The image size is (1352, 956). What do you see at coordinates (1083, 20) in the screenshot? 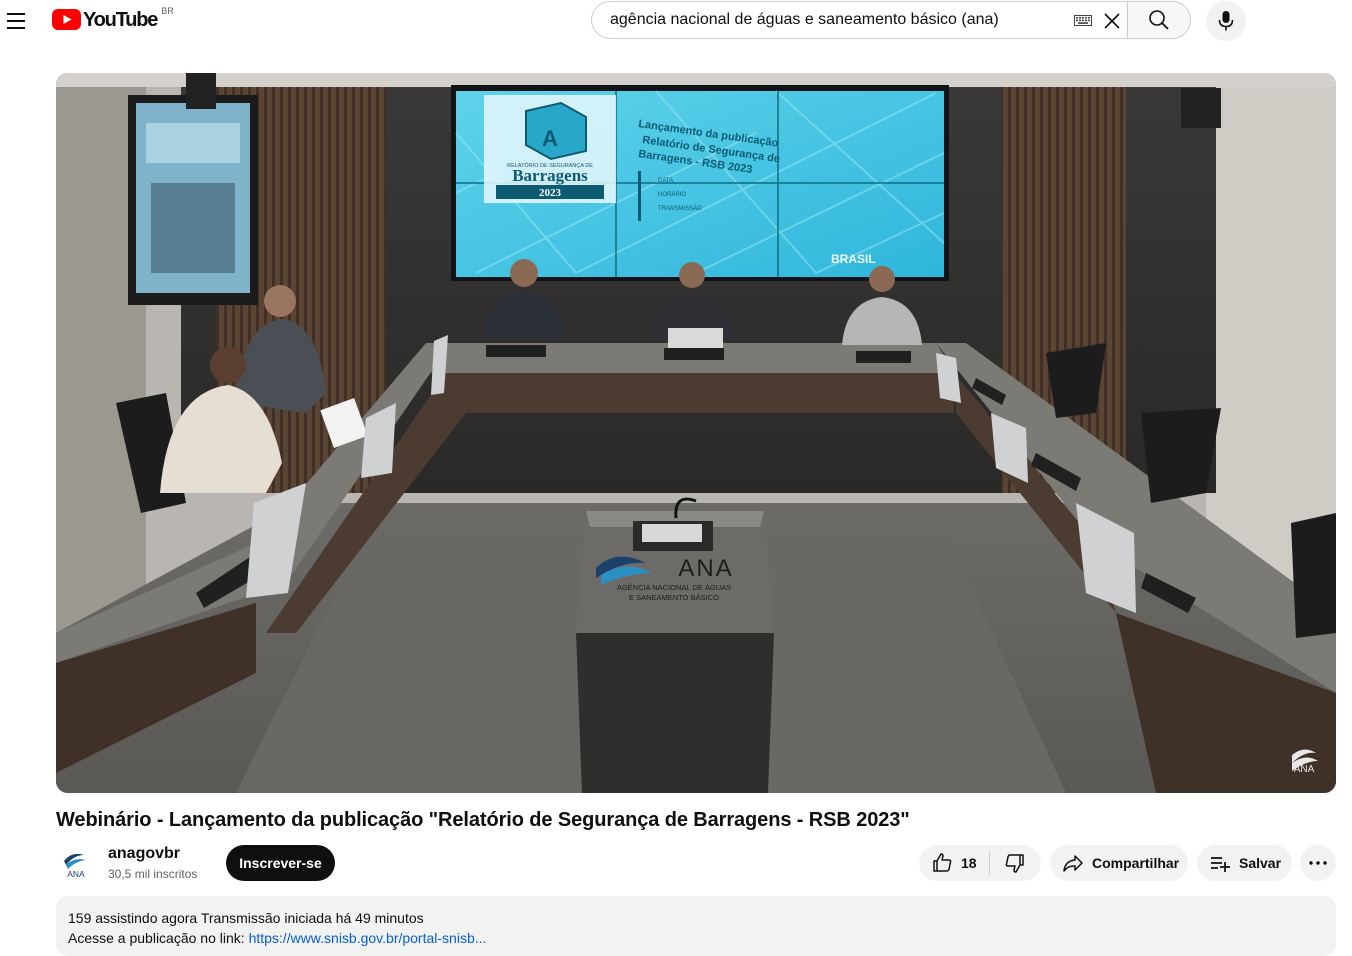
I see `keyboard-icon` at bounding box center [1083, 20].